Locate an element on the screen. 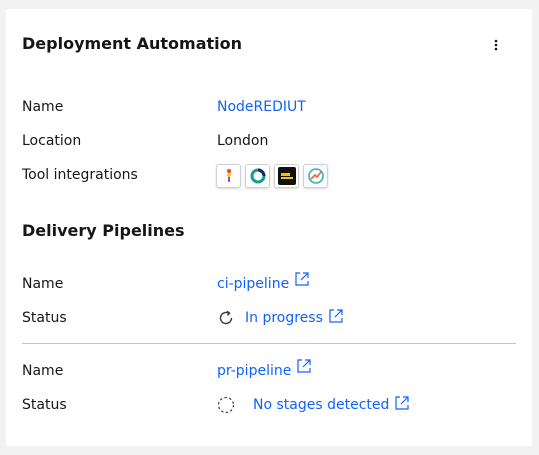 The width and height of the screenshot is (539, 455). not-started-icon is located at coordinates (226, 405).